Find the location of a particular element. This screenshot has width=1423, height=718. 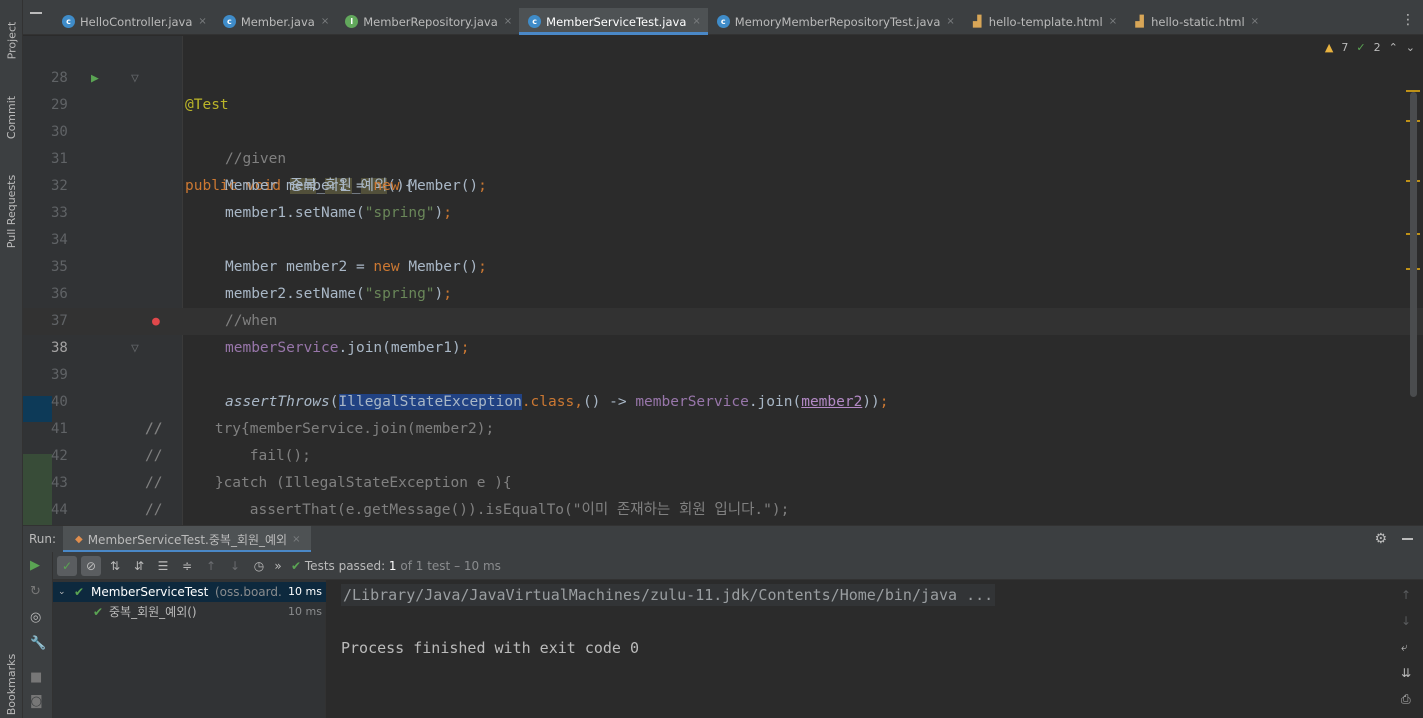

commit-tool-tab: Commit is located at coordinates (11, 117).